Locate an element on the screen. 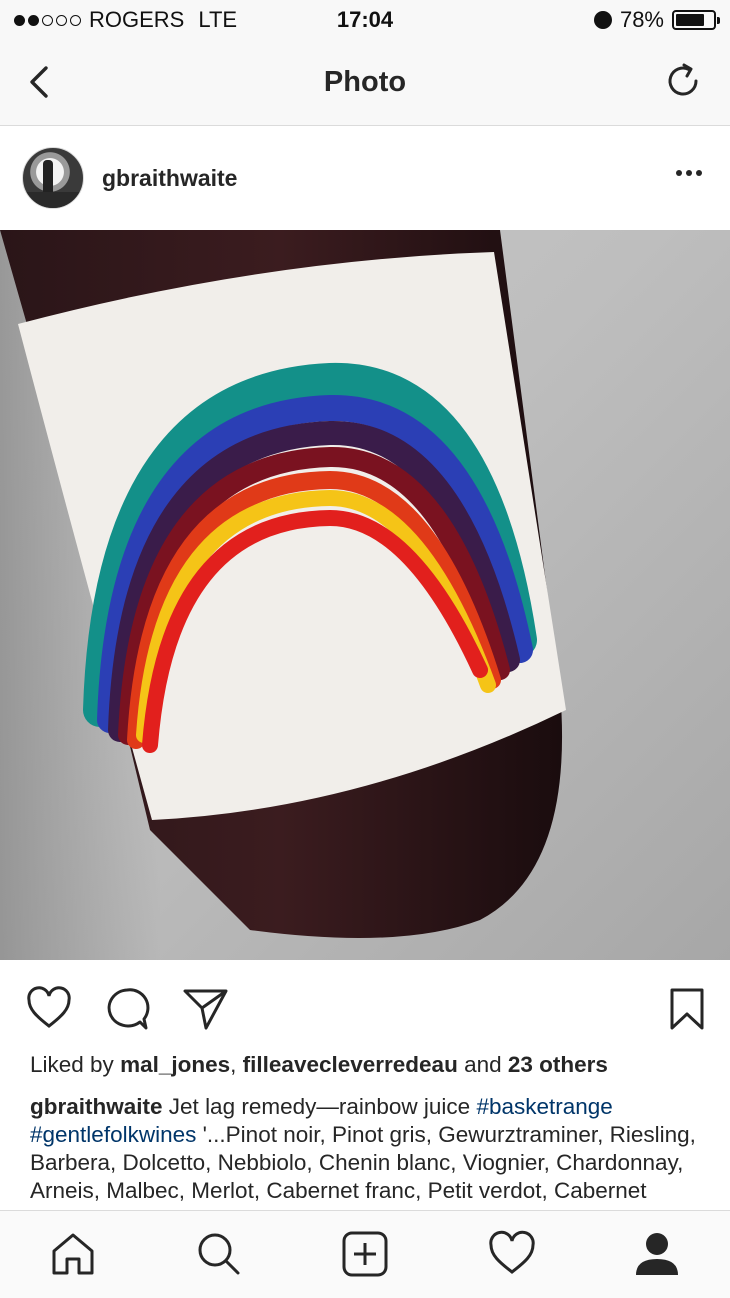 This screenshot has height=1298, width=730. tab-bar is located at coordinates (365, 1254).